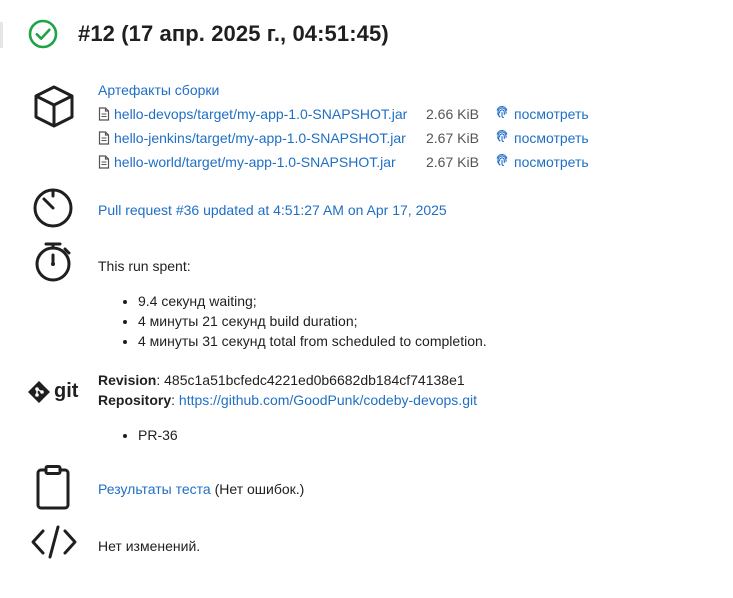 The height and width of the screenshot is (598, 733). Describe the element at coordinates (135, 400) in the screenshot. I see `repository-label: Repository` at that location.